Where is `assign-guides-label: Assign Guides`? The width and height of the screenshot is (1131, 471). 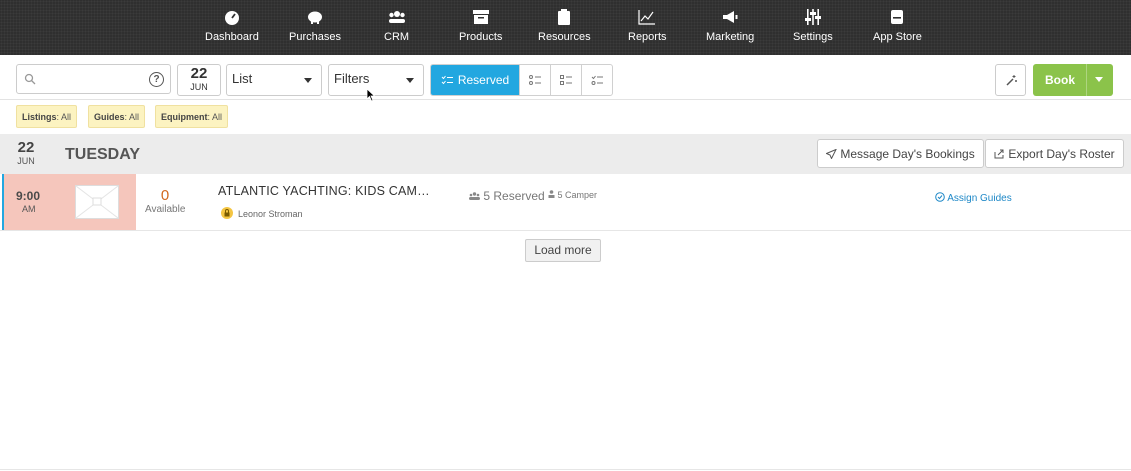
assign-guides-label: Assign Guides is located at coordinates (979, 198).